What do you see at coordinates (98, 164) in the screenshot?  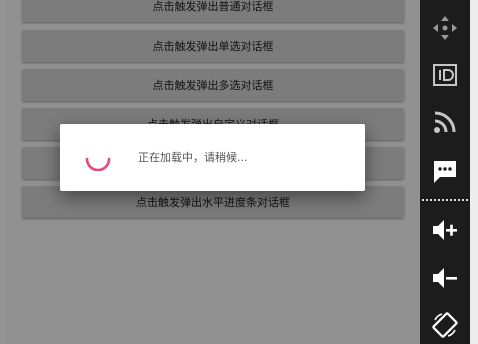 I see `loading-spinner-icon` at bounding box center [98, 164].